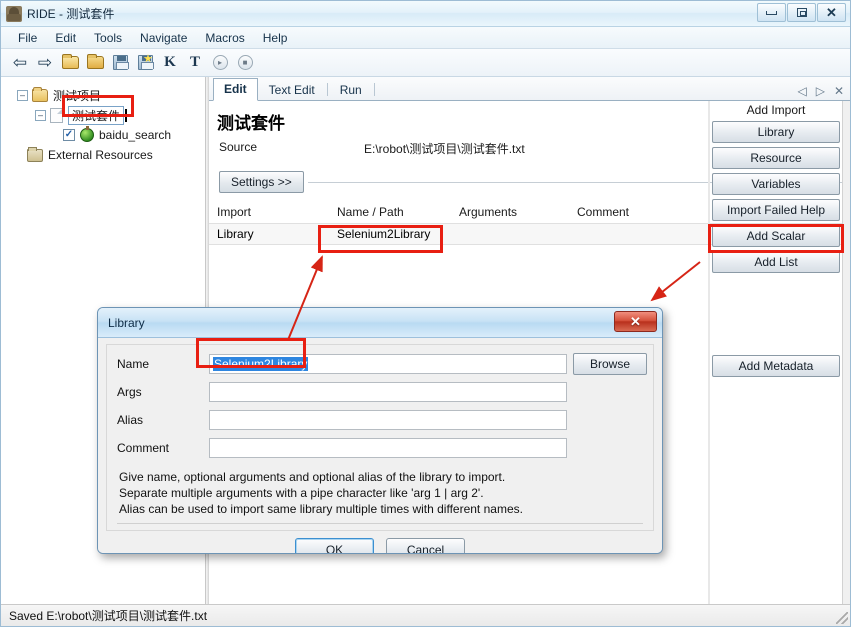 Image resolution: width=851 pixels, height=627 pixels. What do you see at coordinates (610, 364) in the screenshot?
I see `browse-button: Browse` at bounding box center [610, 364].